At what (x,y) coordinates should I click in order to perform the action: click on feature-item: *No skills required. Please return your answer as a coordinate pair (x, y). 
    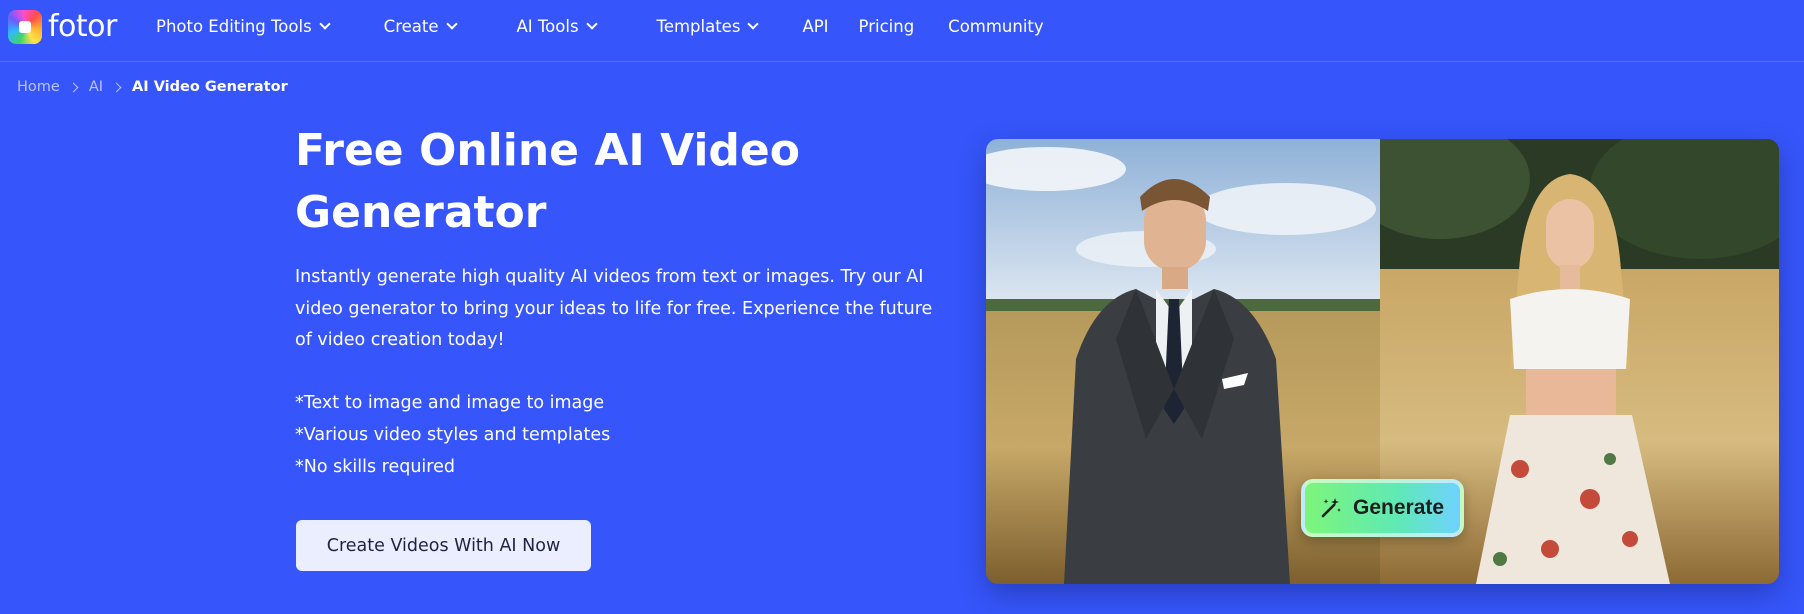
    Looking at the image, I should click on (375, 467).